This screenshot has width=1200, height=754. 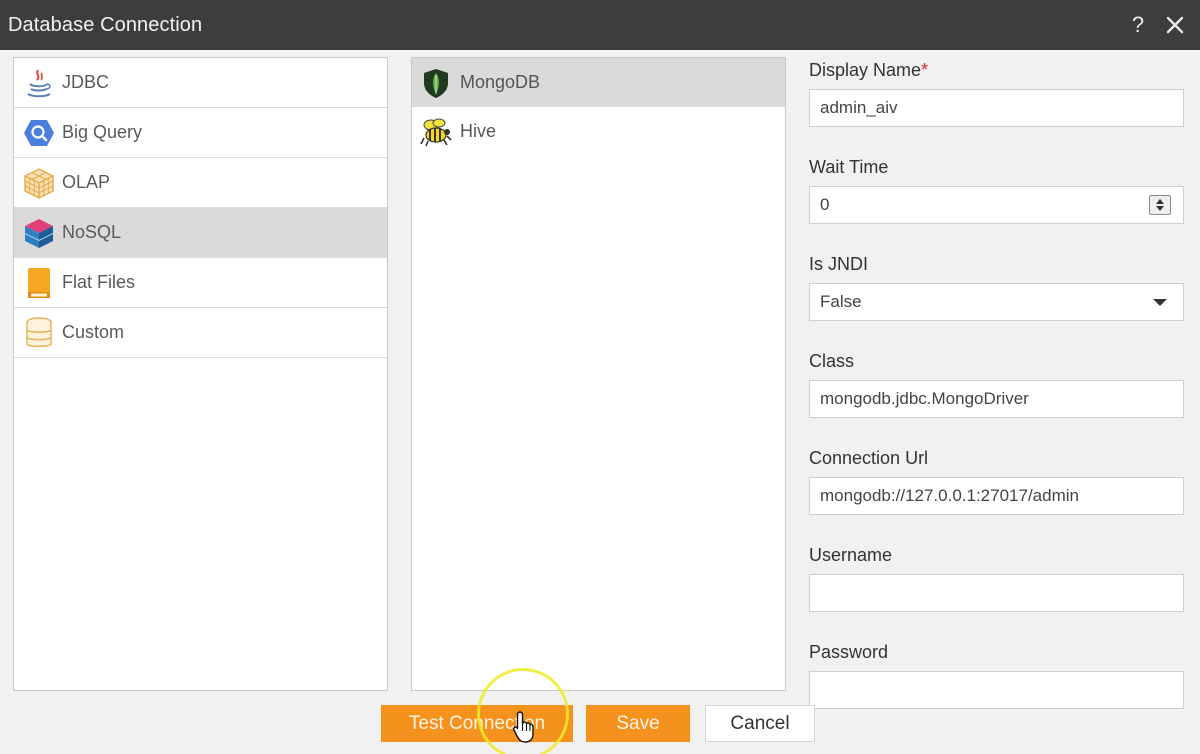 I want to click on connection-url-label: Connection Url, so click(x=869, y=458).